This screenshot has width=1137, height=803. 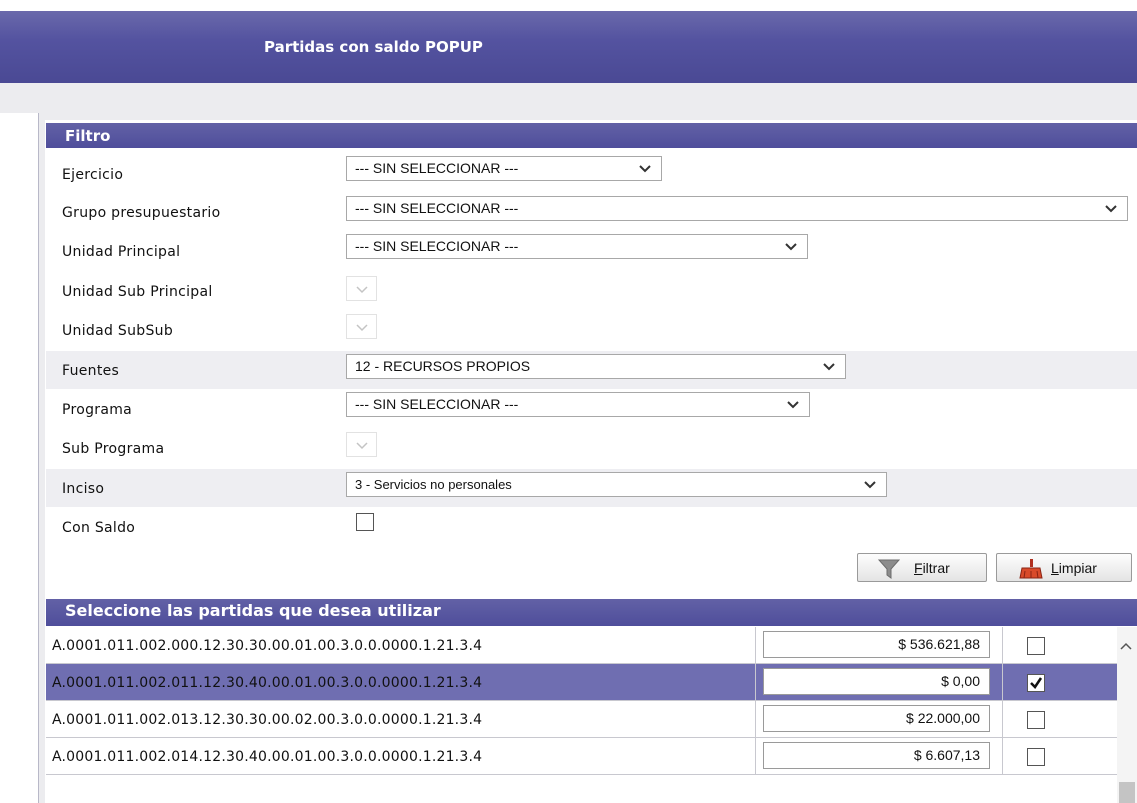 I want to click on window-title: Partidas con saldo POPUP, so click(x=373, y=47).